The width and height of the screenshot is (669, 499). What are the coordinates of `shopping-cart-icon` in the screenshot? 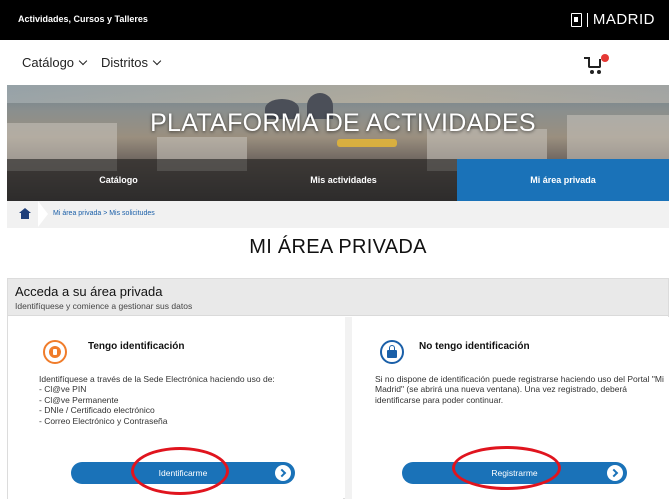 It's located at (598, 65).